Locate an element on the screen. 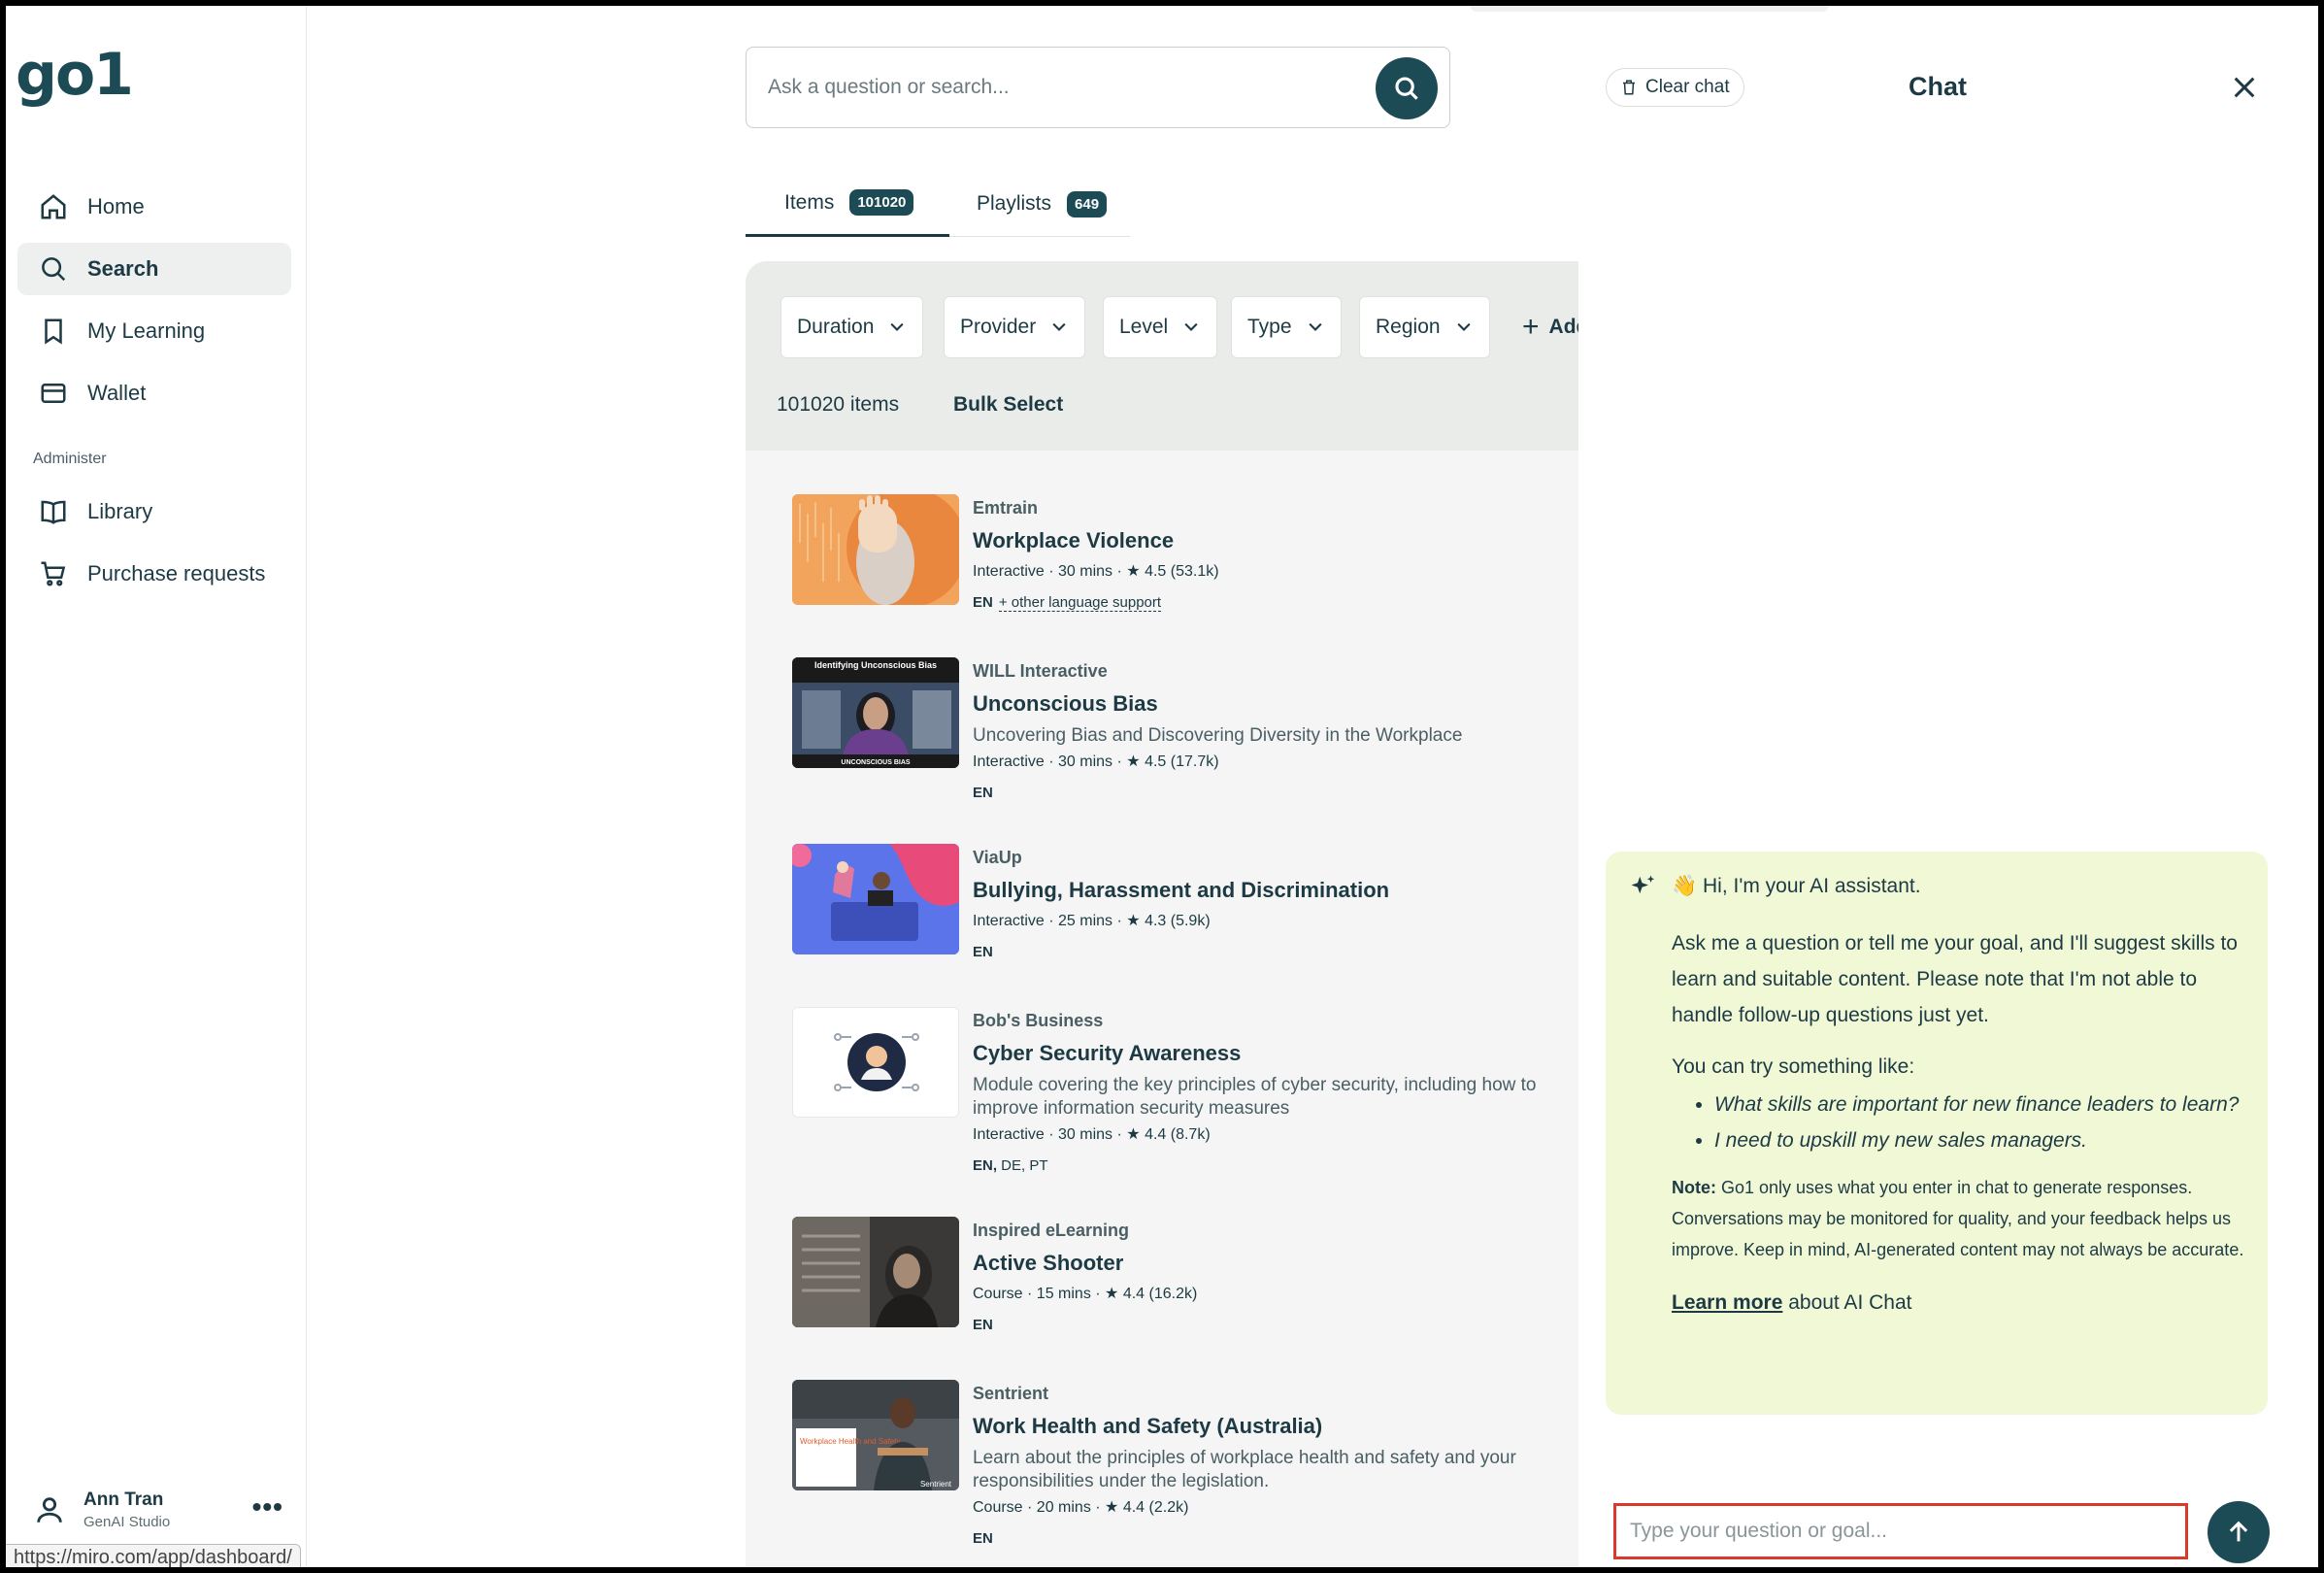 The width and height of the screenshot is (2324, 1573). learn-more-link: Learn more is located at coordinates (1727, 1302).